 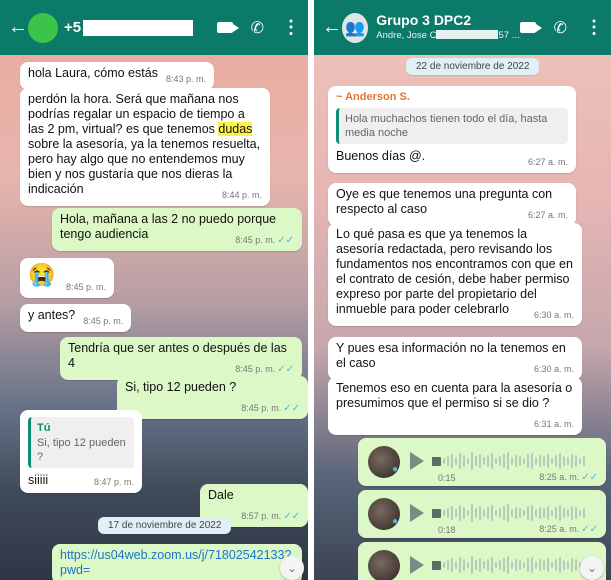 What do you see at coordinates (154, 27) in the screenshot?
I see `chat-header: ← +5 ✆ ⋮` at bounding box center [154, 27].